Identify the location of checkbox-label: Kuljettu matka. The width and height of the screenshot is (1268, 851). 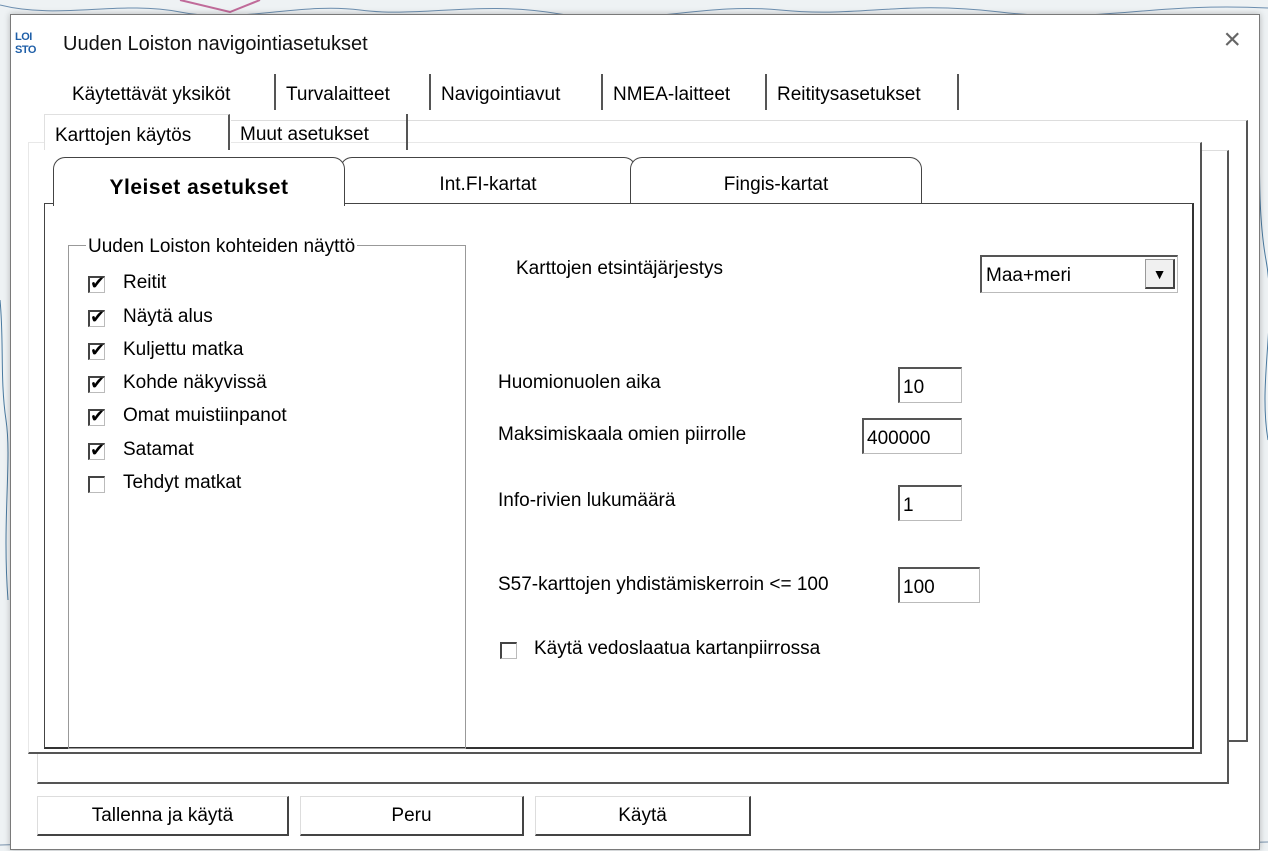
(183, 349).